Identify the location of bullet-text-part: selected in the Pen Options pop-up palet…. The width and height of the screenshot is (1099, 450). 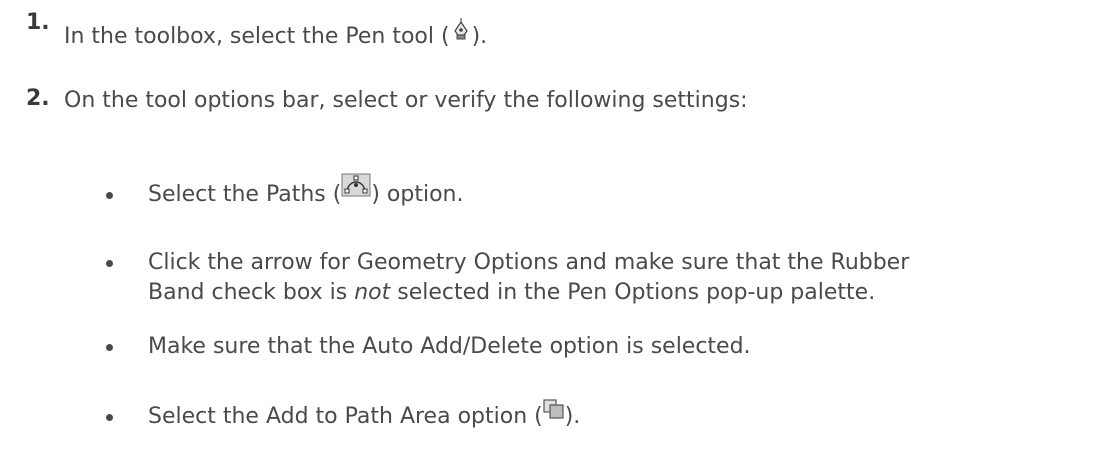
(633, 292).